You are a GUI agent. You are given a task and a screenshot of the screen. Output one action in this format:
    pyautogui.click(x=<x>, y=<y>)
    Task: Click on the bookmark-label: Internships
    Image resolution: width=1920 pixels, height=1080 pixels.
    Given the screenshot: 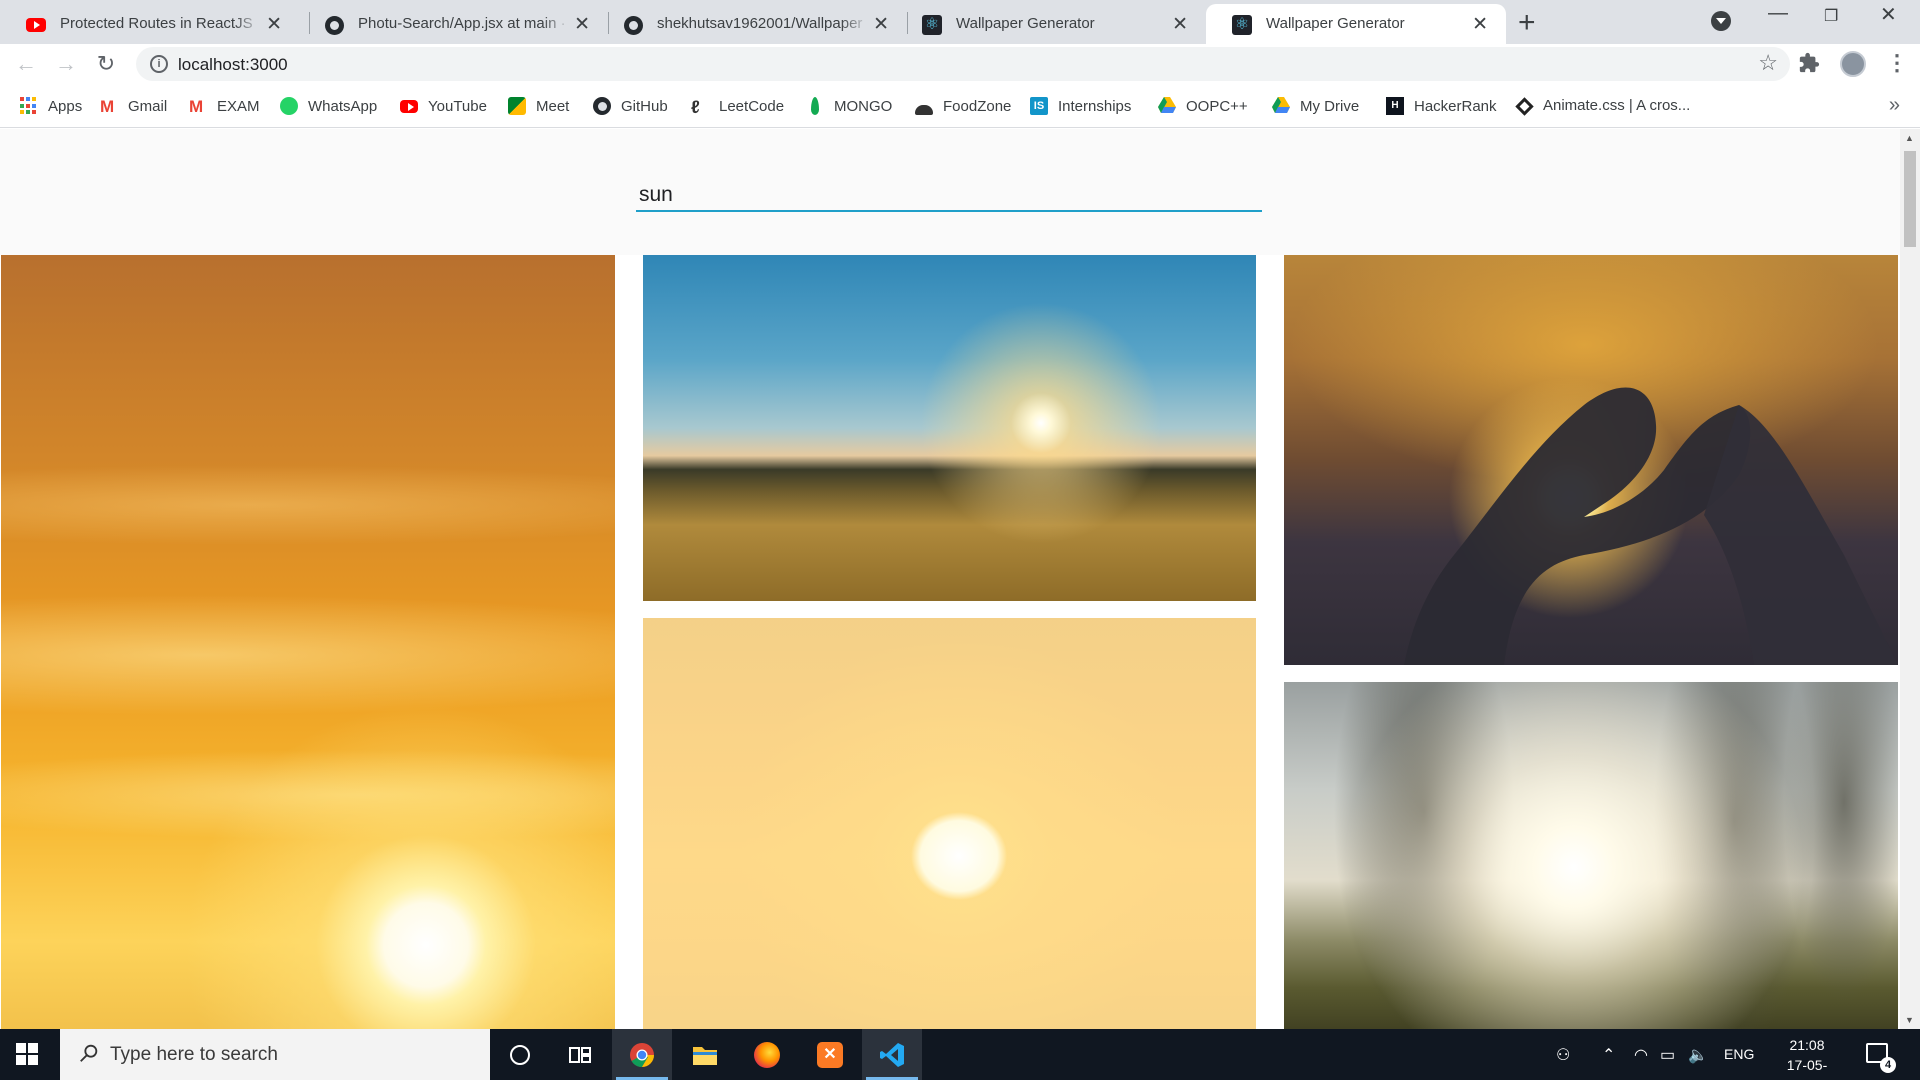 What is the action you would take?
    pyautogui.click(x=1095, y=106)
    